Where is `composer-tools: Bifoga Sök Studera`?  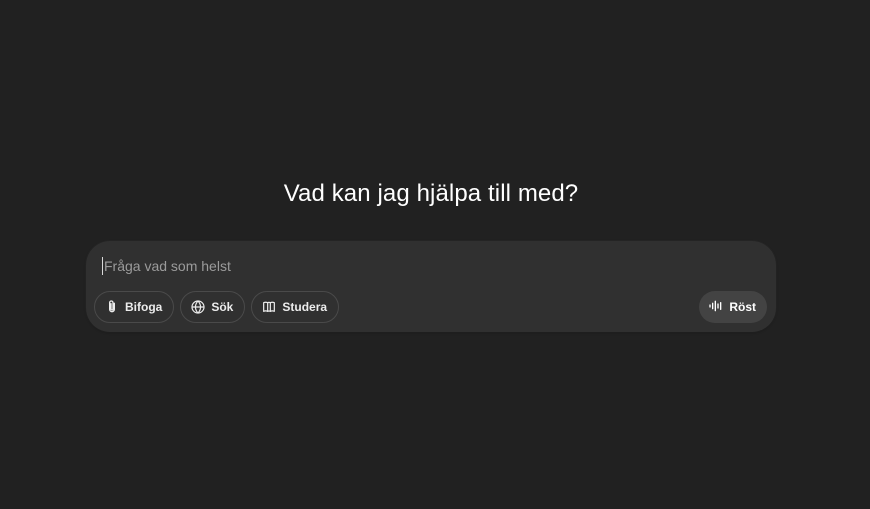 composer-tools: Bifoga Sök Studera is located at coordinates (217, 307).